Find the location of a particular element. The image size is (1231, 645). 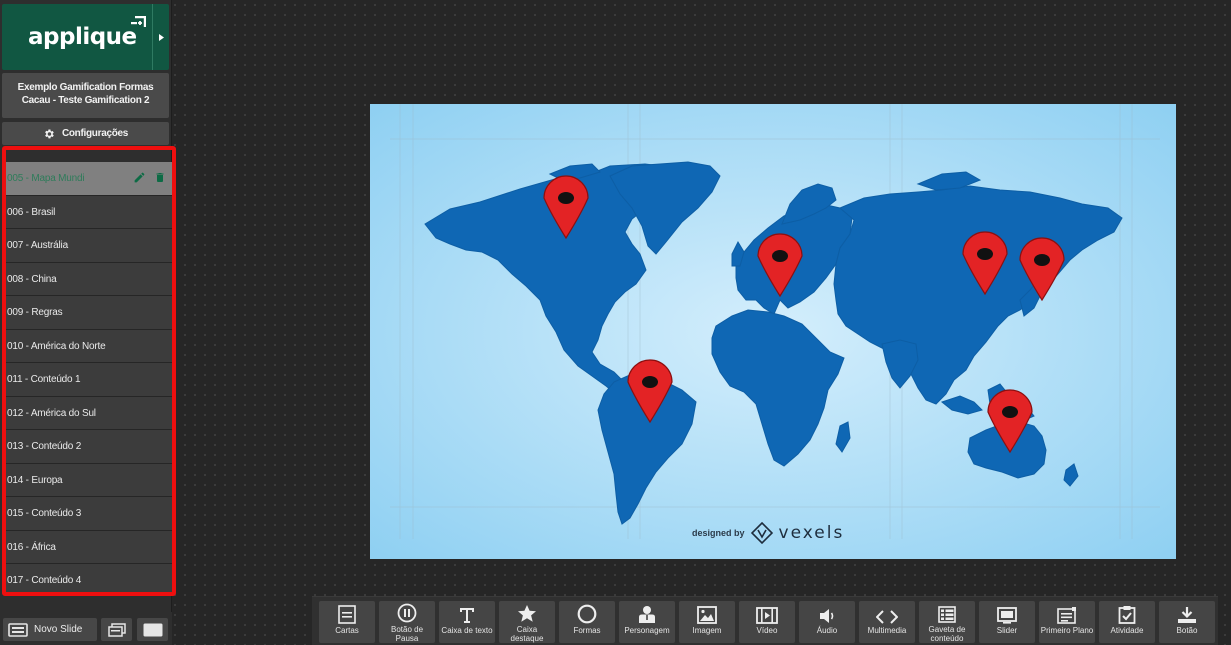

slide-item-017: 017 - Conteúdo 4 is located at coordinates (89, 578).